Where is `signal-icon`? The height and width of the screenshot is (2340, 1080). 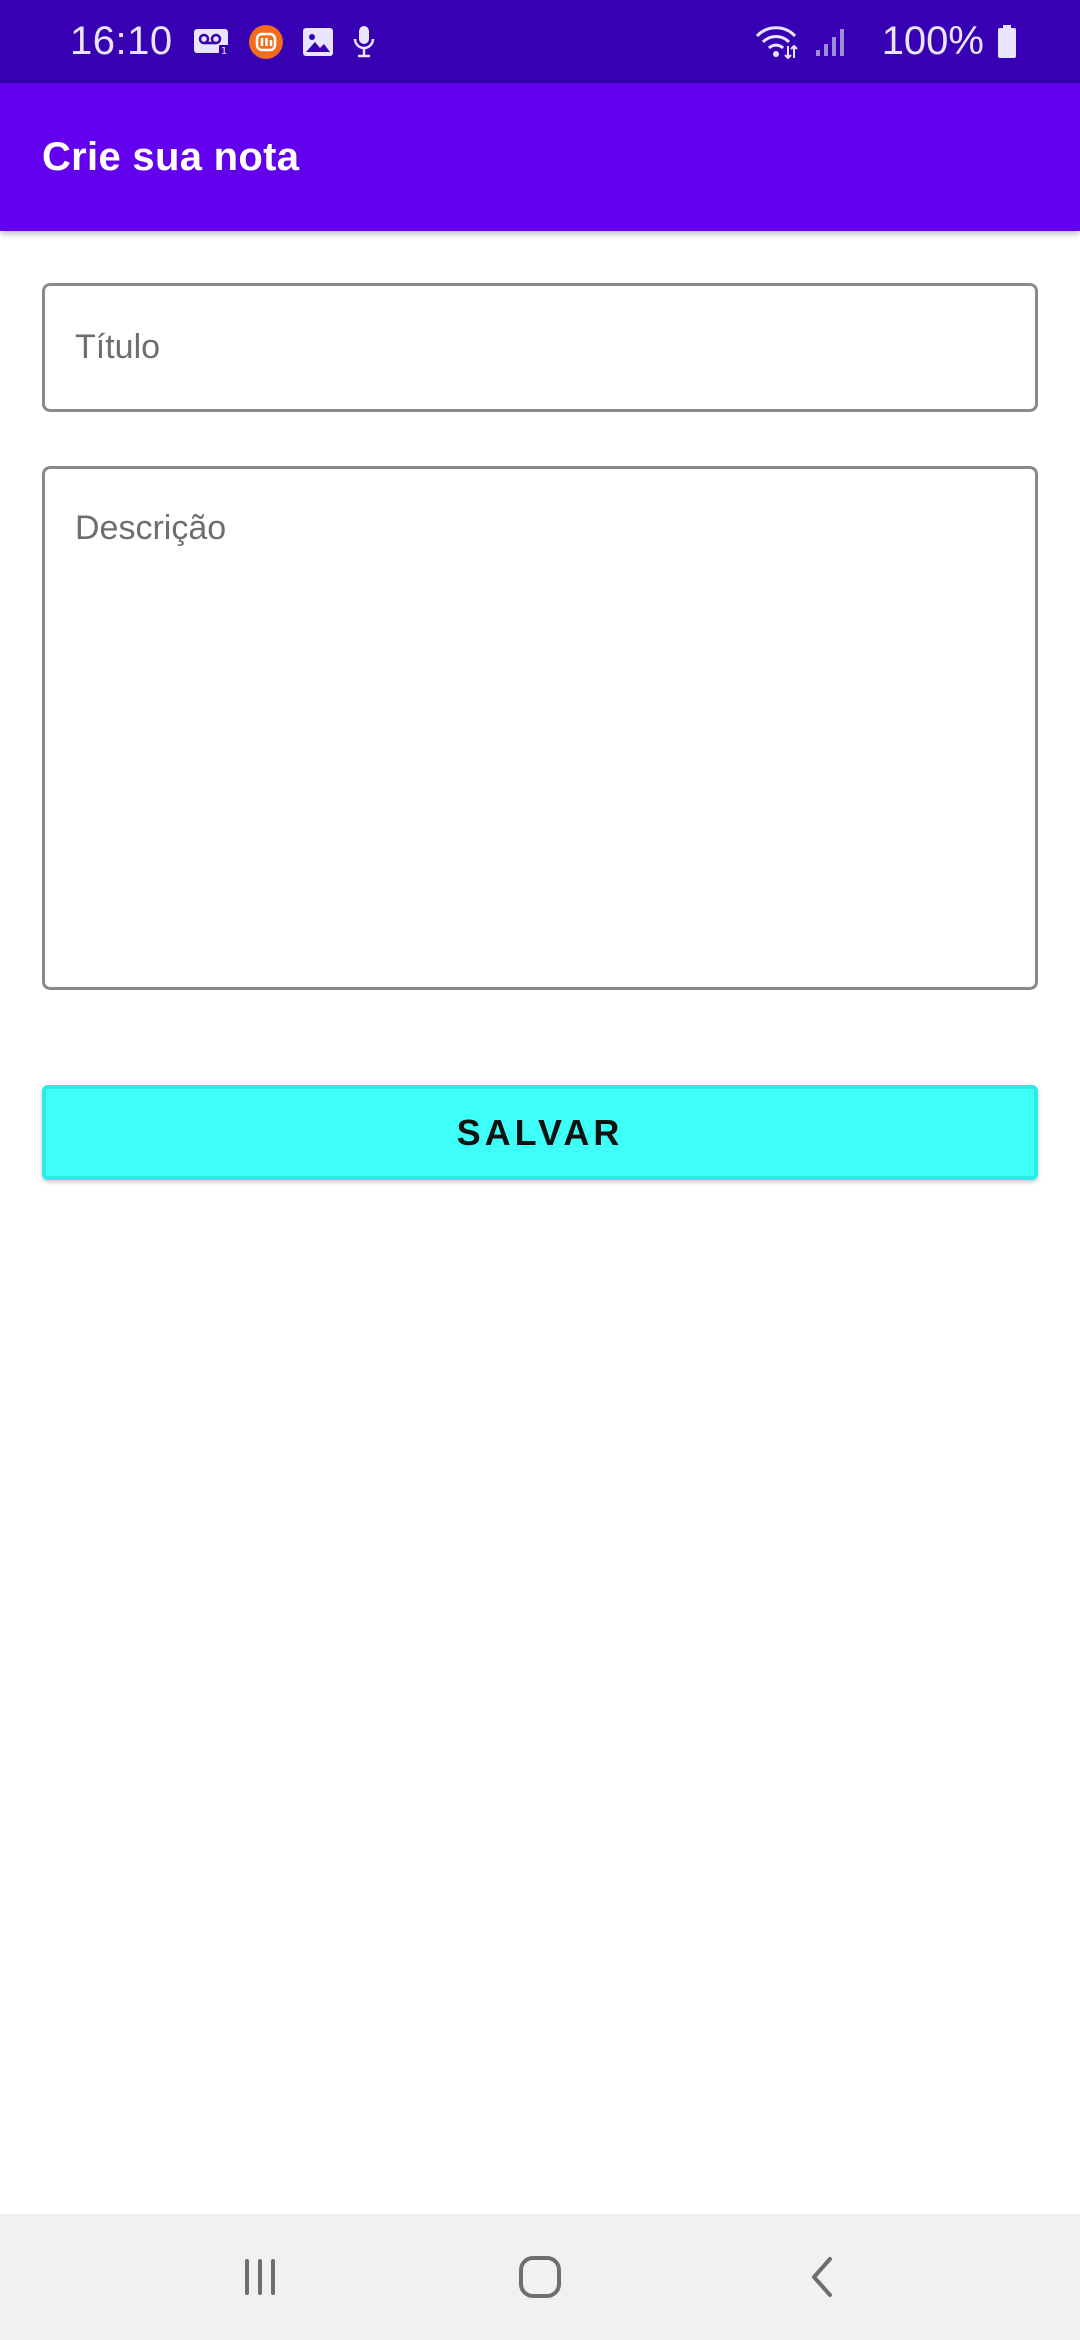
signal-icon is located at coordinates (830, 42).